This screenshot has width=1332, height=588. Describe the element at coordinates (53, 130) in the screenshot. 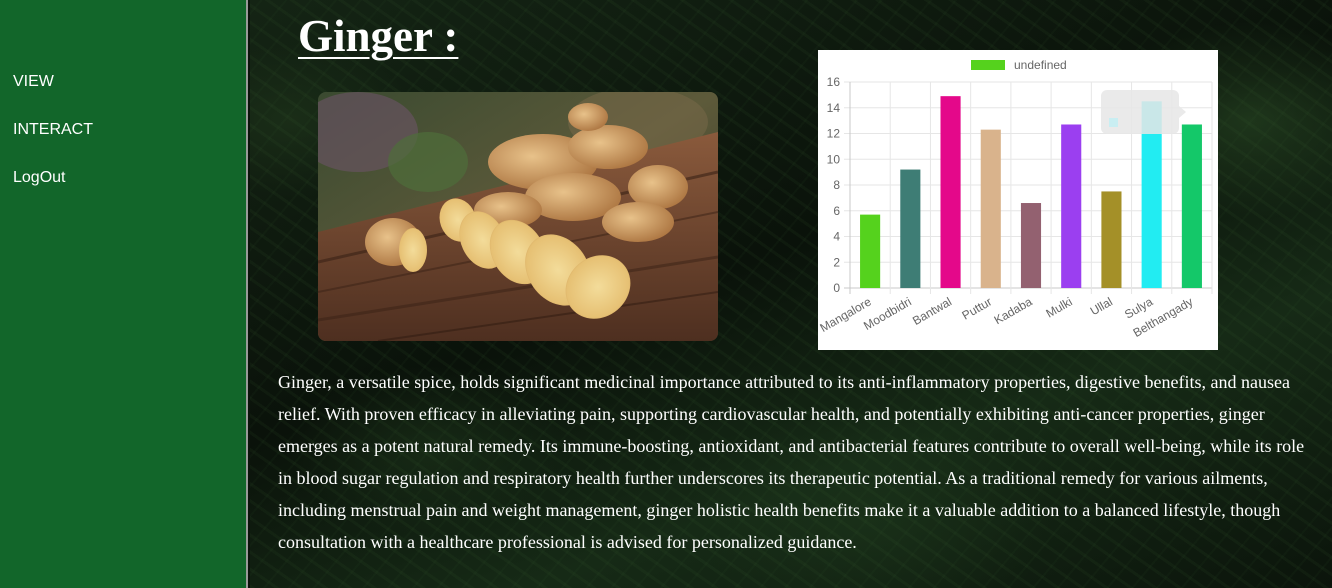

I see `nav-interact-link: INTERACT` at that location.